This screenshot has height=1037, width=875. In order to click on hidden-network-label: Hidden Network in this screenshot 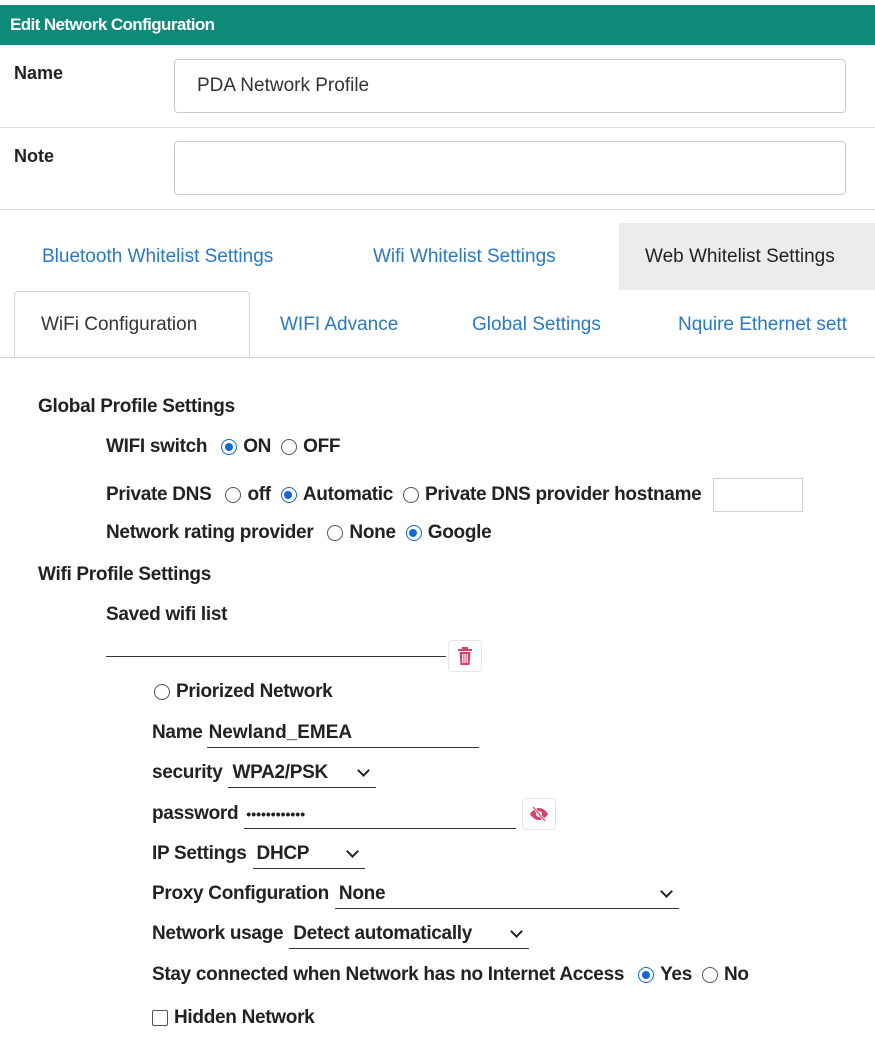, I will do `click(244, 1017)`.